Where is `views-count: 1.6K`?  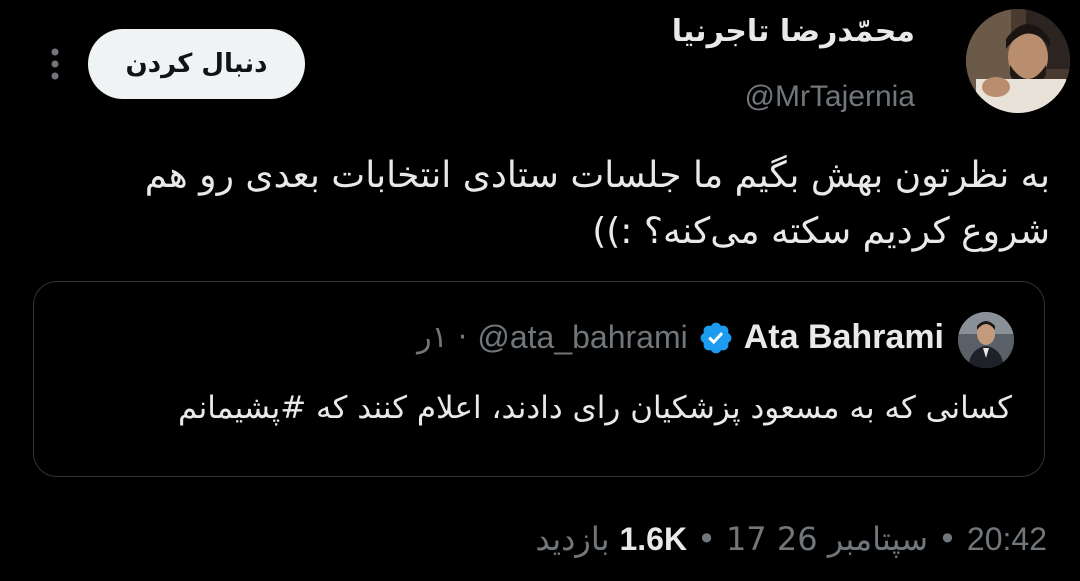
views-count: 1.6K is located at coordinates (653, 539).